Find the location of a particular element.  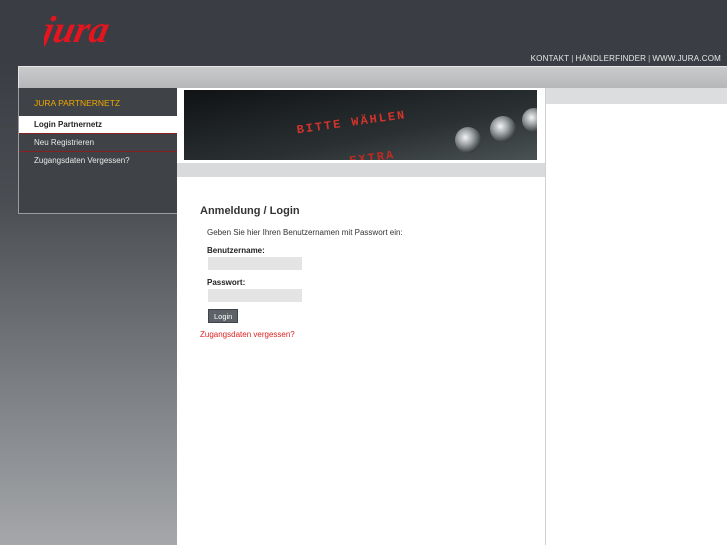

sidebar-item-login: Login Partnernetz is located at coordinates (98, 125).